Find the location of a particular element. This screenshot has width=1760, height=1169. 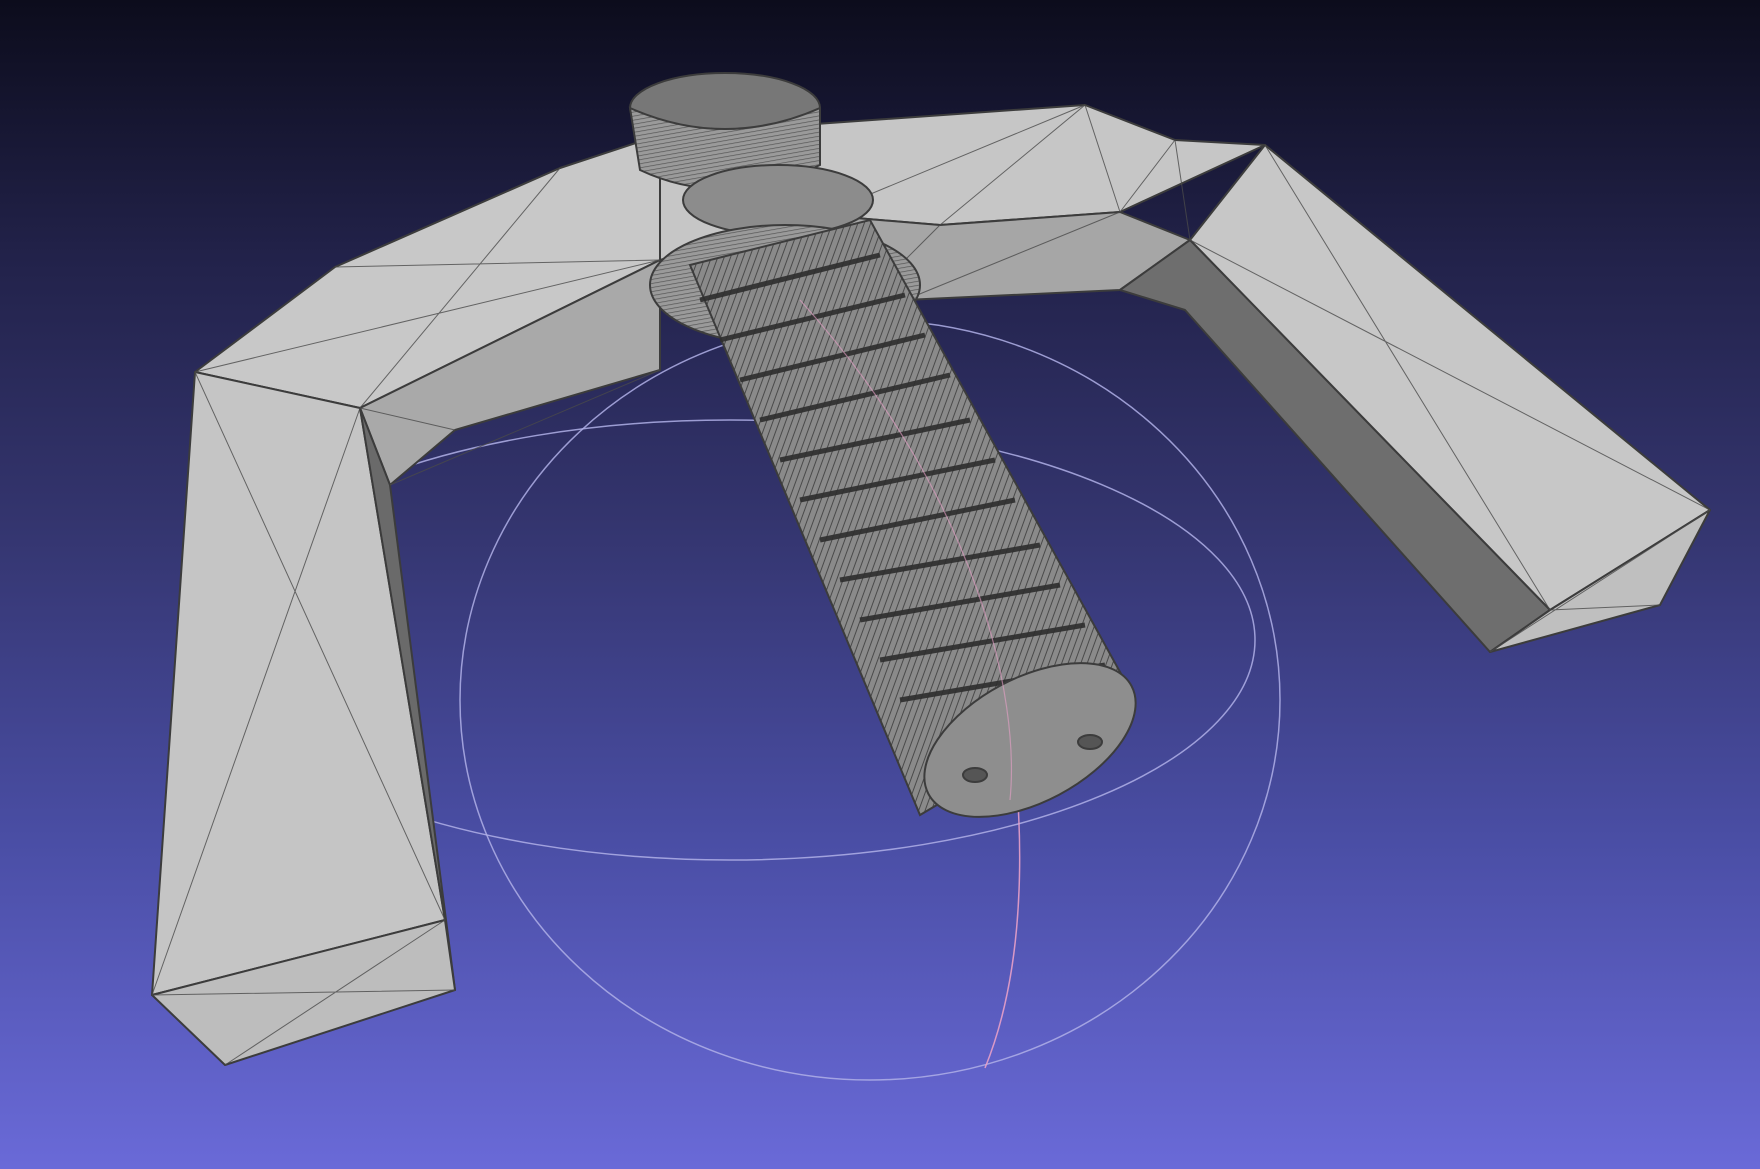

shaft-end-hub-right is located at coordinates (1090, 742).